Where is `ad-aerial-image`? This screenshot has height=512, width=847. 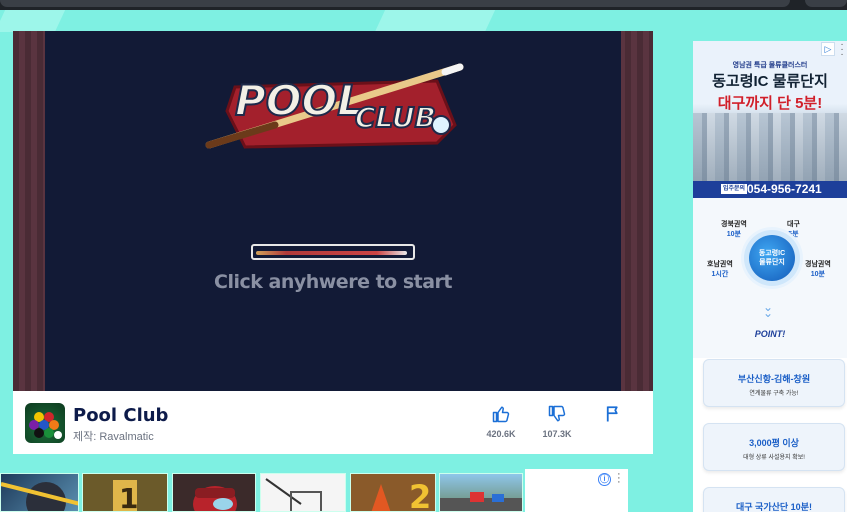
ad-aerial-image is located at coordinates (770, 147).